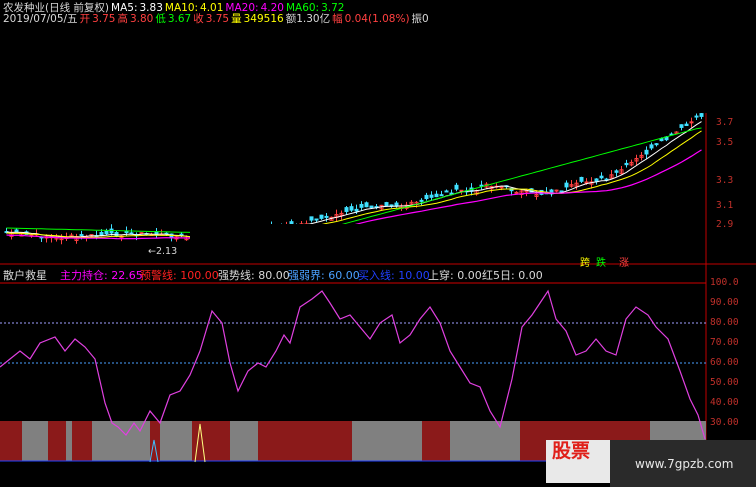 The height and width of the screenshot is (487, 756). Describe the element at coordinates (724, 302) in the screenshot. I see `indicator-axis-label: 90.00` at that location.